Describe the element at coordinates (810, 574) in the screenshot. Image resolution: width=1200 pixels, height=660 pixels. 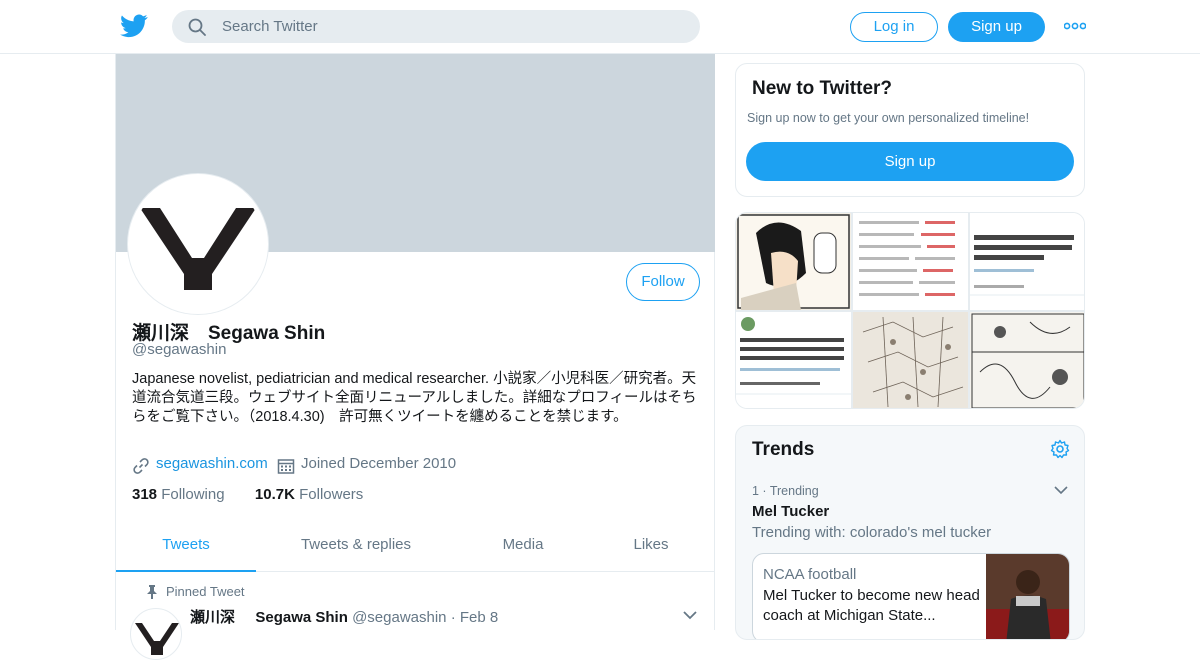
I see `news-category: NCAA football` at that location.